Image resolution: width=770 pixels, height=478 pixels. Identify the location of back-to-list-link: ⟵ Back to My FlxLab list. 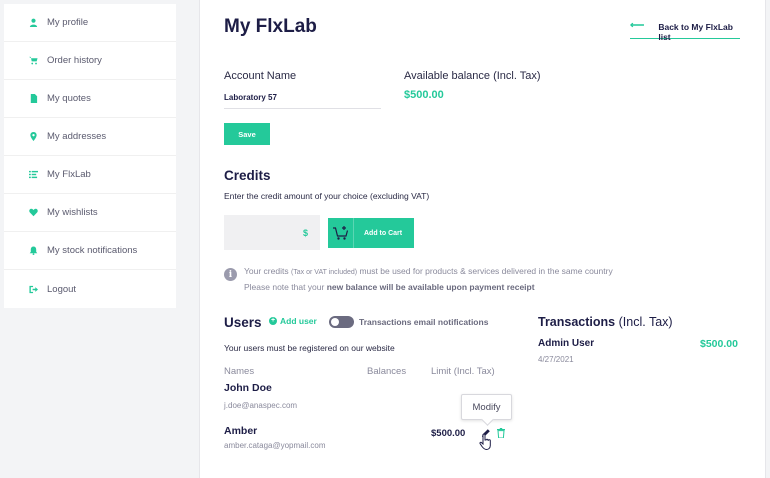
(685, 31).